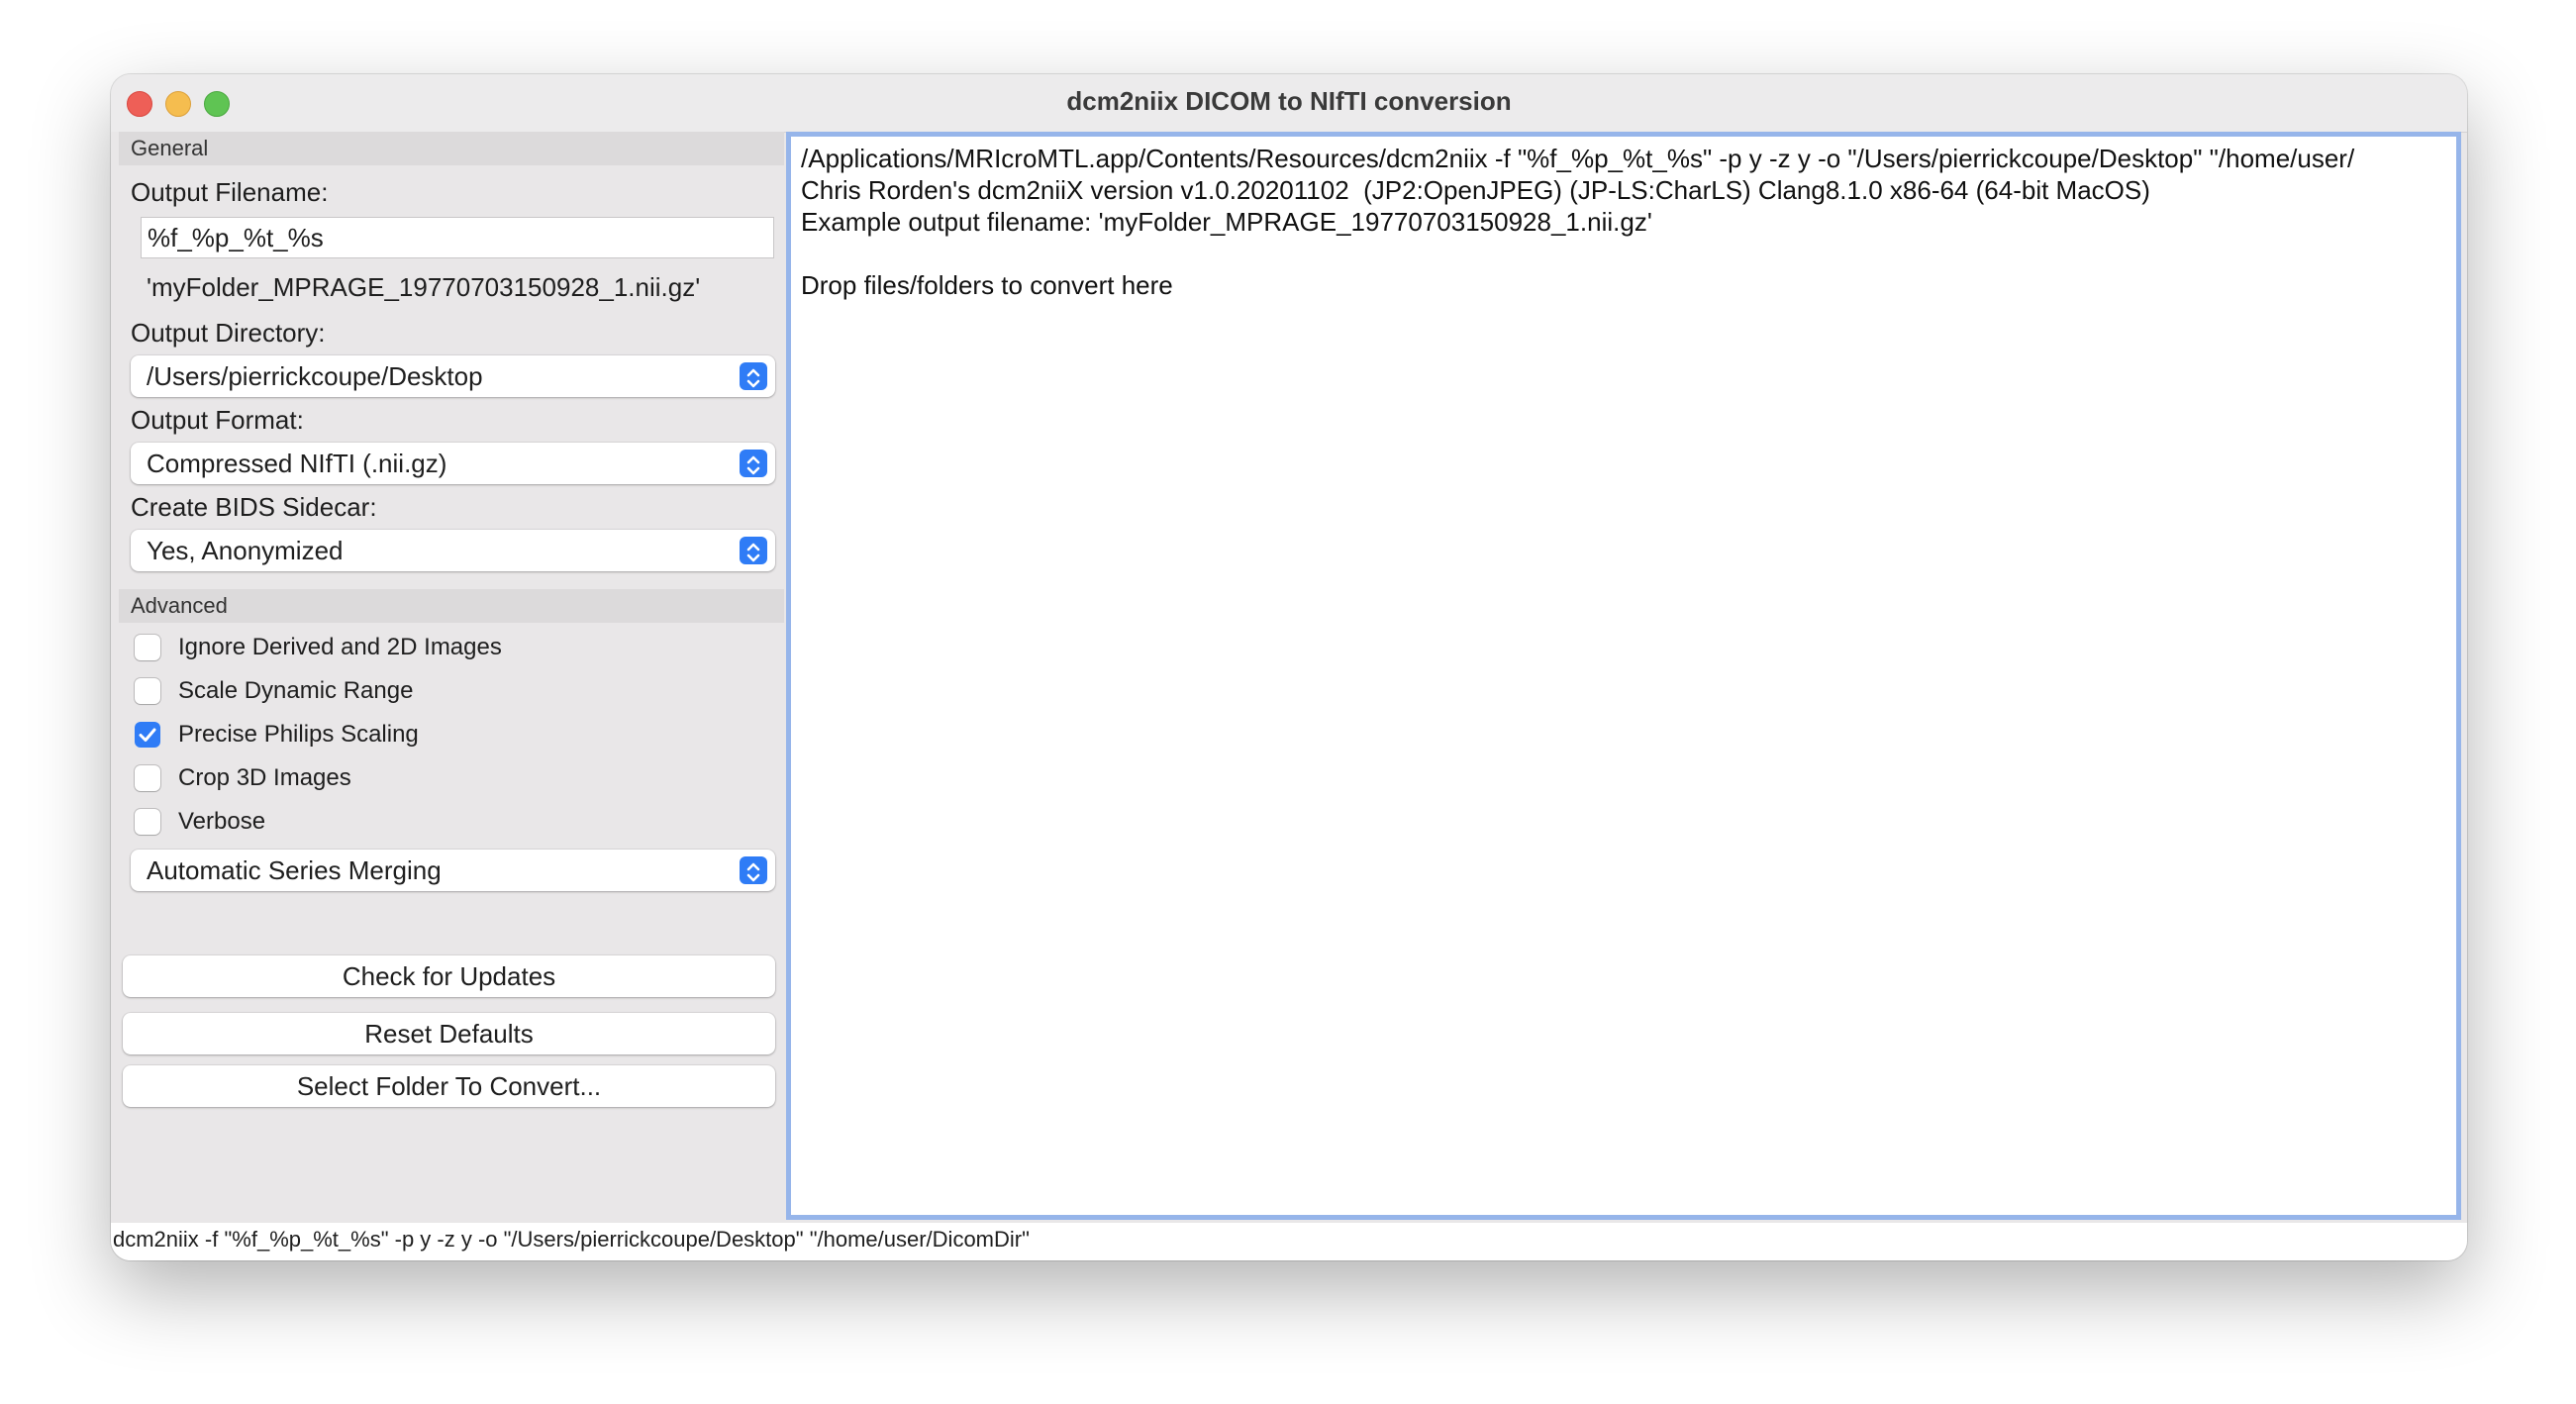  I want to click on window-title: dcm2niix DICOM to NIfTI conversion, so click(1289, 101).